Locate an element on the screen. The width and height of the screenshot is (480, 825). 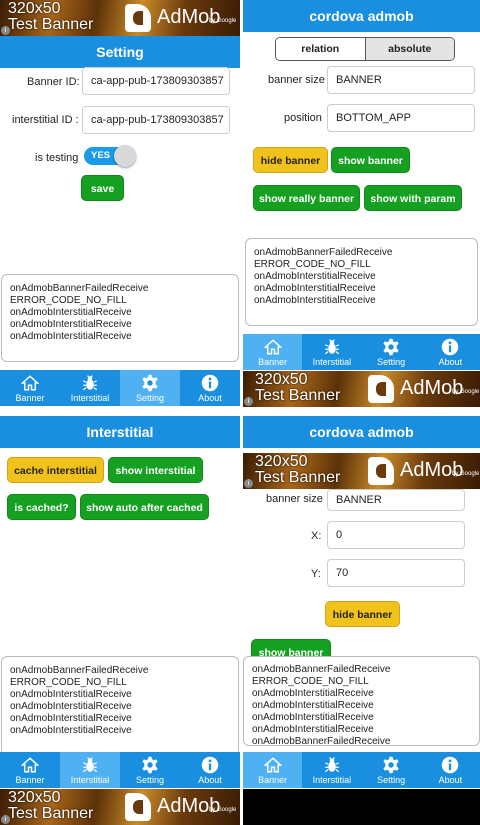
interstitial-id-field: ca-app-pub-173809303857 is located at coordinates (156, 120).